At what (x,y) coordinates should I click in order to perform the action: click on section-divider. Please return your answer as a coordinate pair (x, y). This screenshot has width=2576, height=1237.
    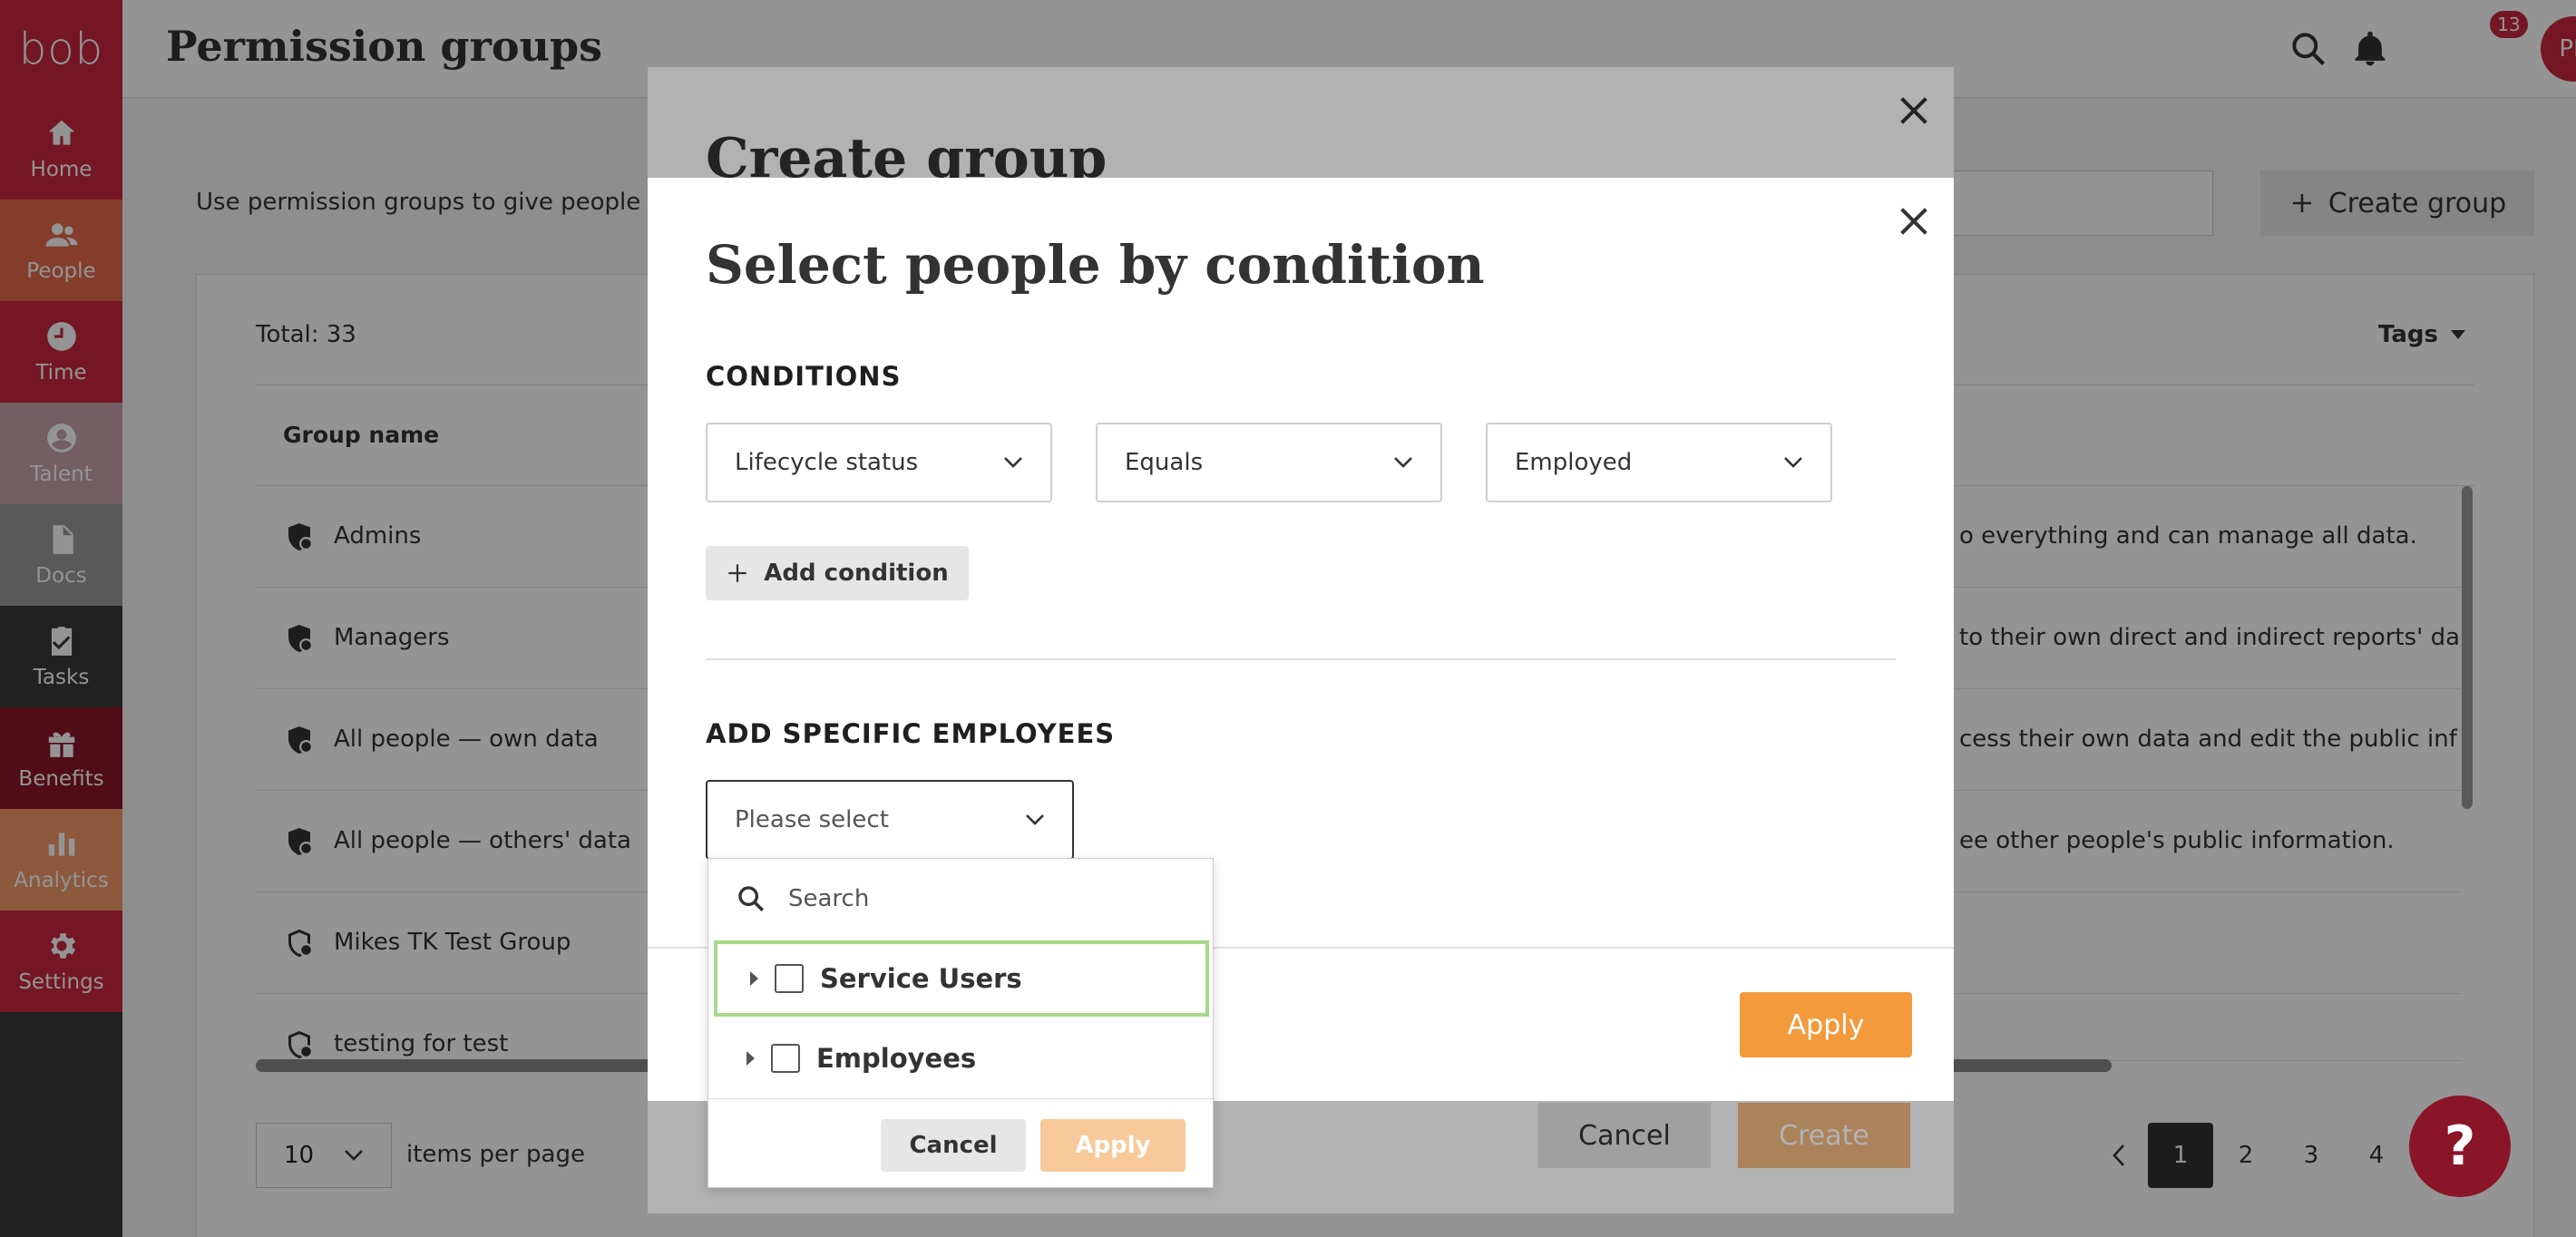
    Looking at the image, I should click on (1301, 659).